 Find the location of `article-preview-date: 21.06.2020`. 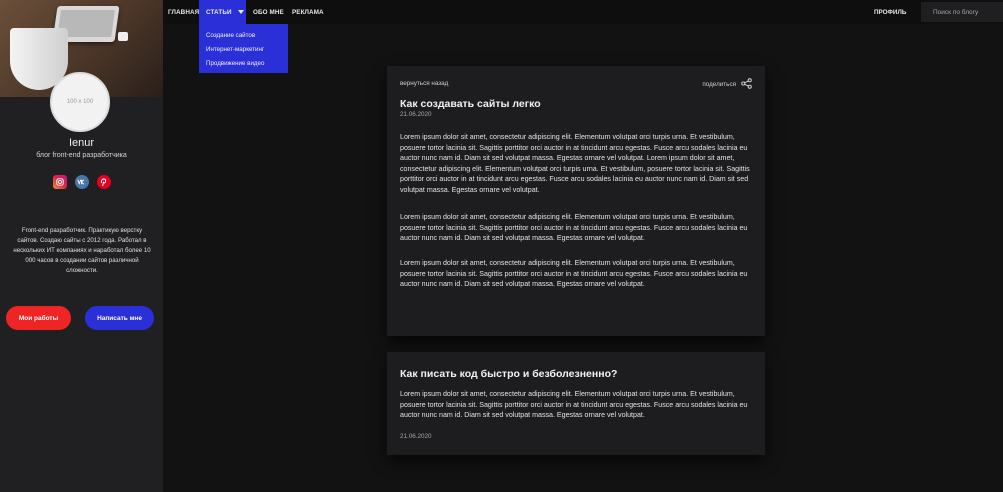

article-preview-date: 21.06.2020 is located at coordinates (416, 436).